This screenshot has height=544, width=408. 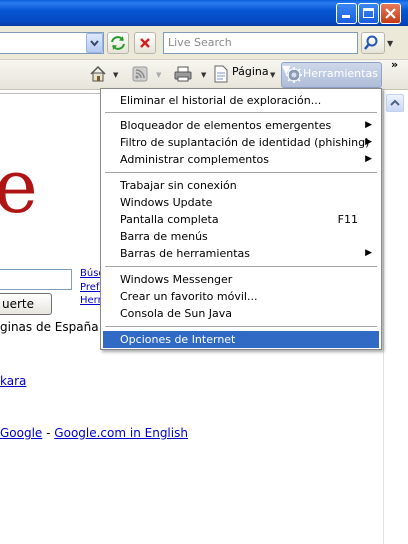 I want to click on menu-item-barras-herramientas: Barras de herramientas ▶, so click(x=241, y=253).